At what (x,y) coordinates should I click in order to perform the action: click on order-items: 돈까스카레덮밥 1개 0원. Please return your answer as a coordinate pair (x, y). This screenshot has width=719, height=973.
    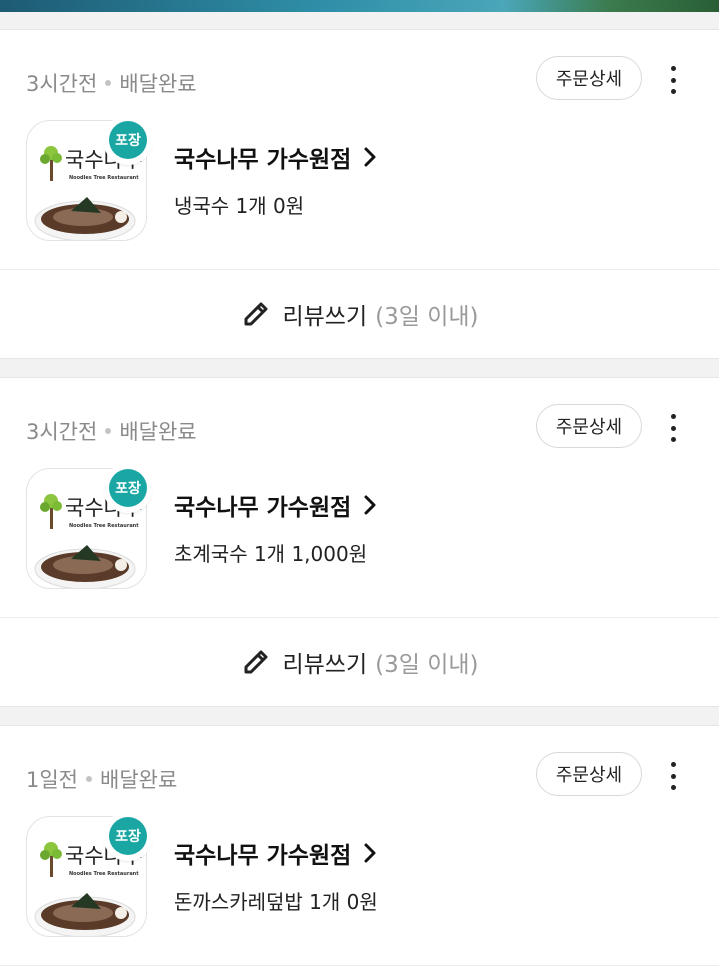
    Looking at the image, I should click on (276, 902).